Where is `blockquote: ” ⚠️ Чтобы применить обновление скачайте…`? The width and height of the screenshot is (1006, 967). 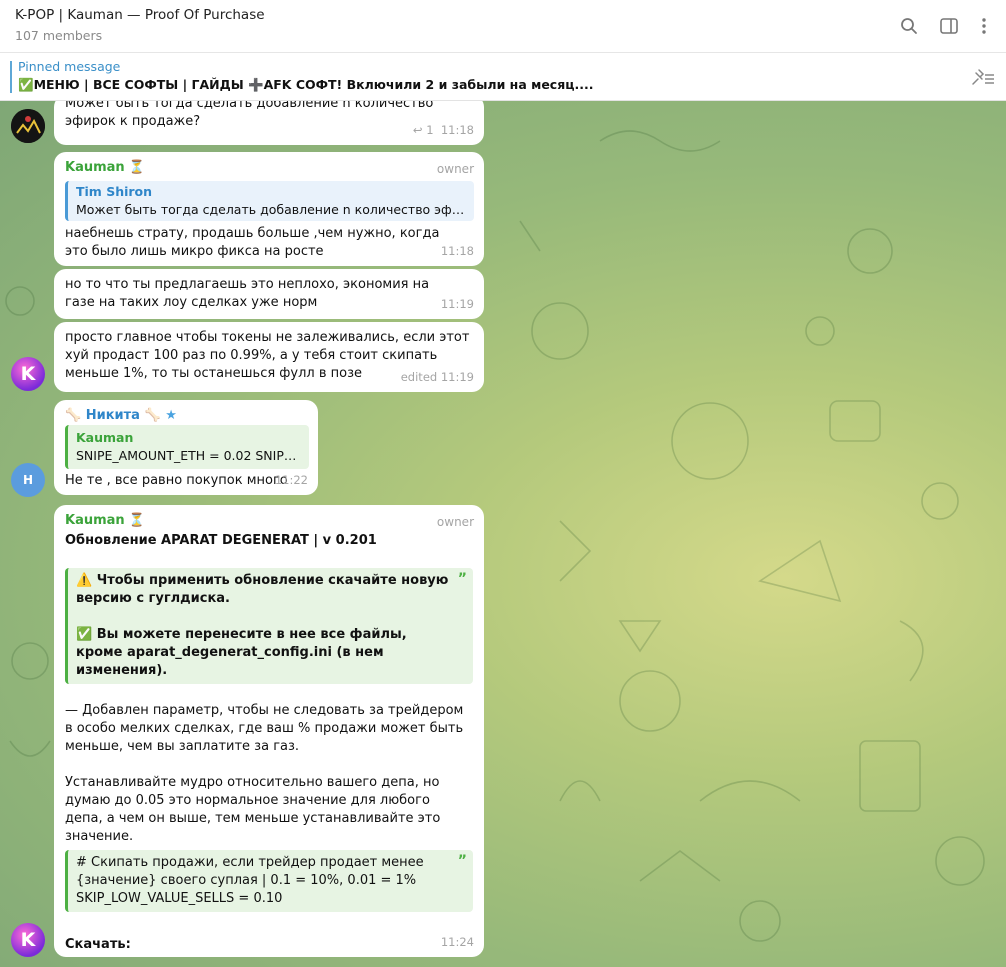 blockquote: ” ⚠️ Чтобы применить обновление скачайте… is located at coordinates (269, 626).